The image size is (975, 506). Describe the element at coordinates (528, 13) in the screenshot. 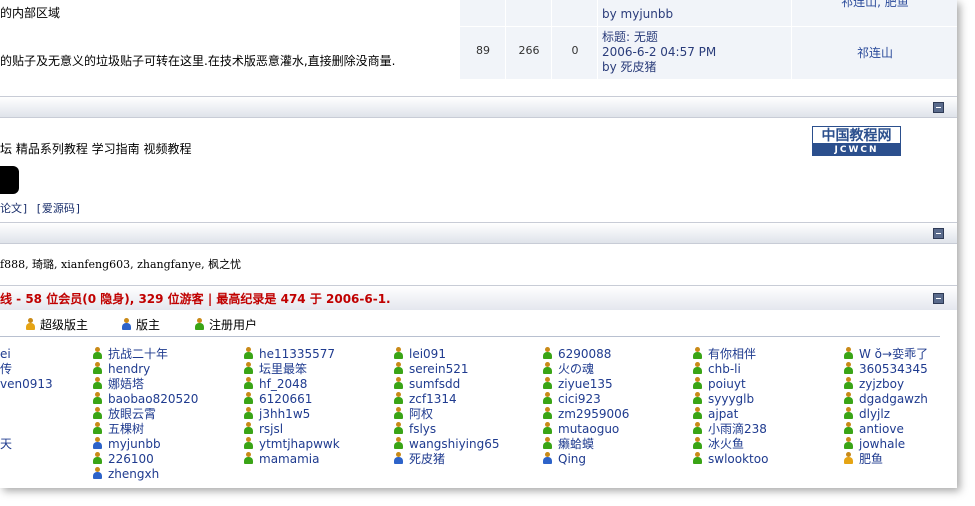

I see `post-count-cell` at that location.